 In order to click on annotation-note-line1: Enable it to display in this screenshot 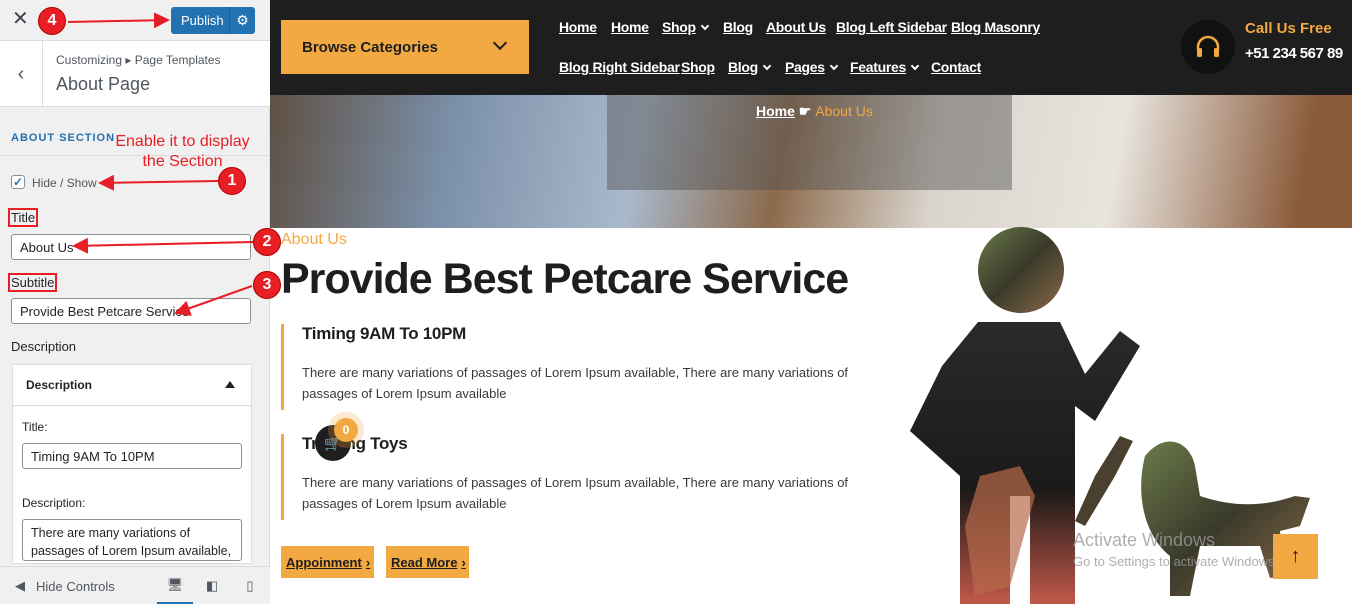, I will do `click(182, 141)`.